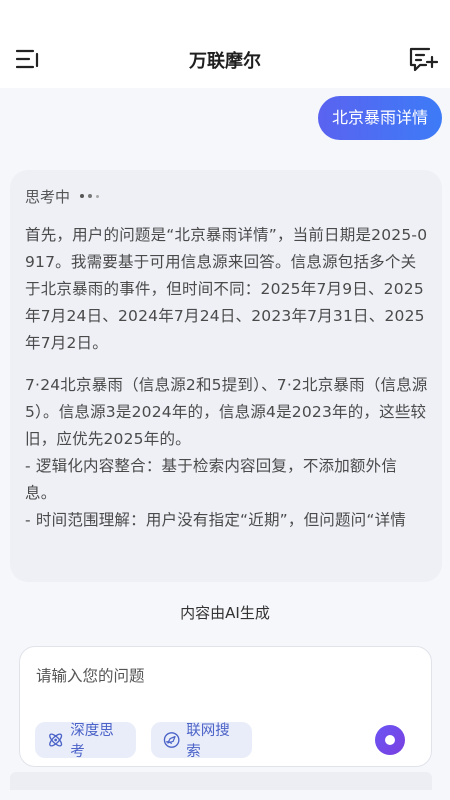  Describe the element at coordinates (225, 706) in the screenshot. I see `question-input-box: 请输入您的问题 深度思考 联网搜索` at that location.